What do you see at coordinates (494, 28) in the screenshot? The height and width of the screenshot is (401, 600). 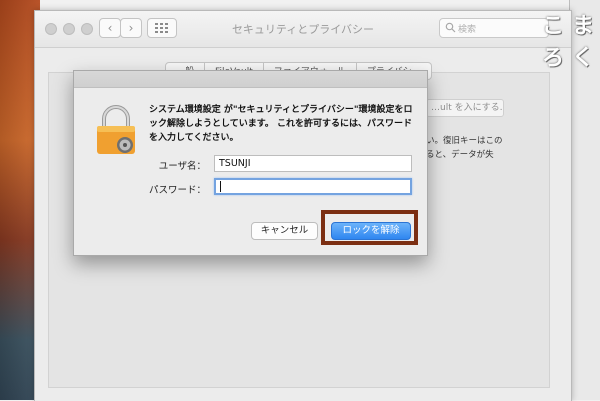 I see `search-input: 検索` at bounding box center [494, 28].